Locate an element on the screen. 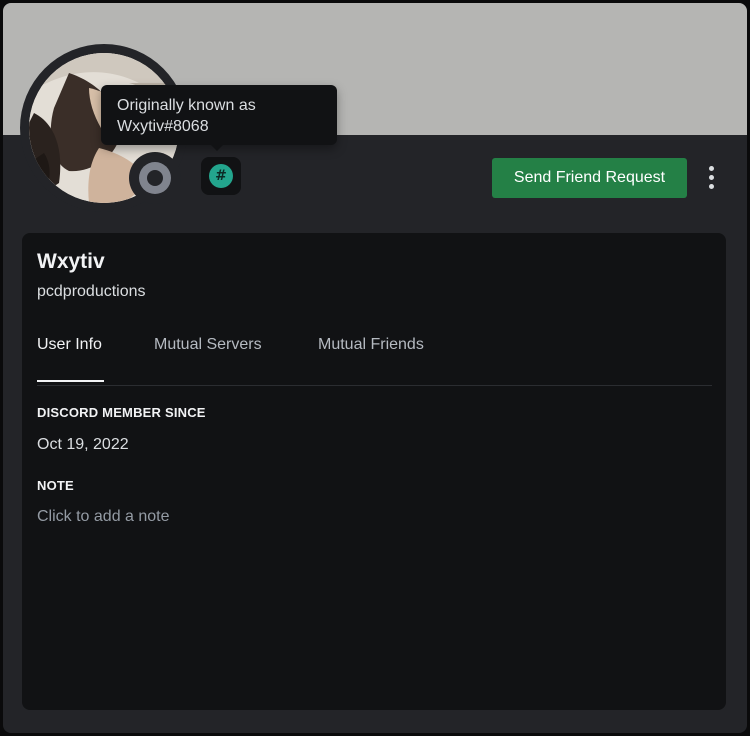  tooltip-line-2: Wxytiv#8068 is located at coordinates (163, 126).